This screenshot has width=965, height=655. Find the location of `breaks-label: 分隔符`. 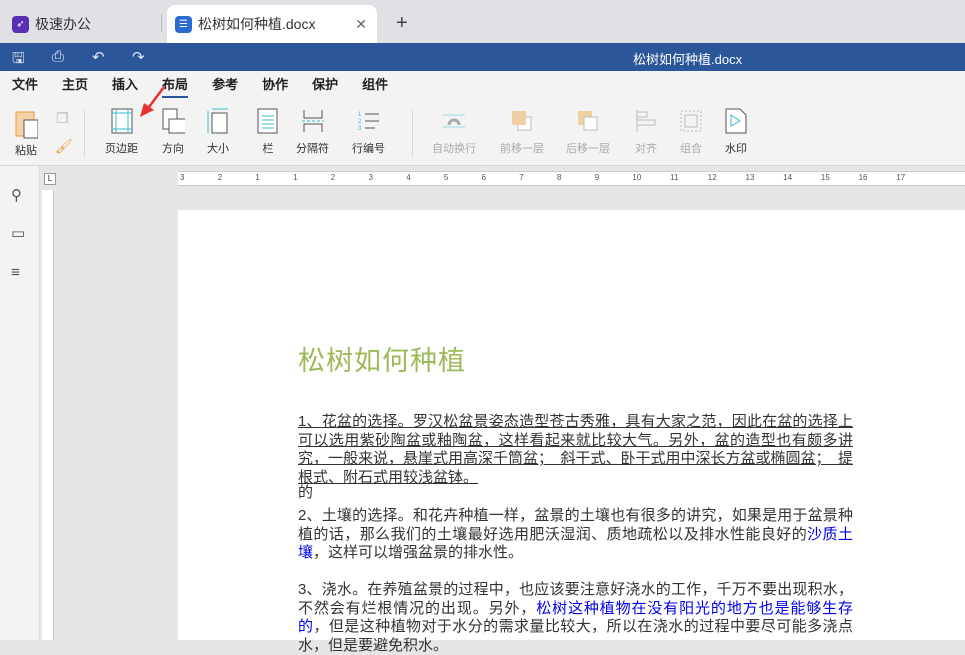

breaks-label: 分隔符 is located at coordinates (312, 149).